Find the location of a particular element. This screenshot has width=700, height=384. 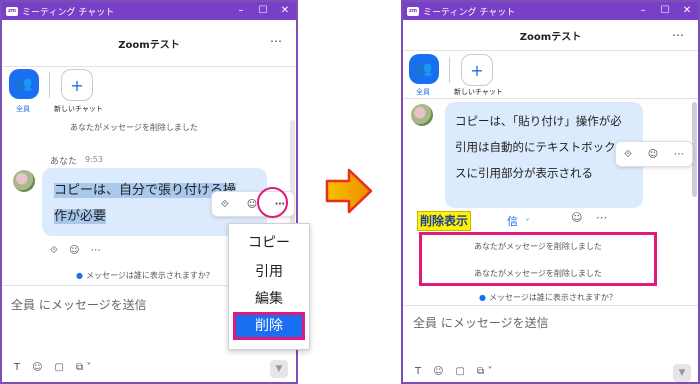

message-line: コピーは、自分で張り付ける操 is located at coordinates (145, 190).